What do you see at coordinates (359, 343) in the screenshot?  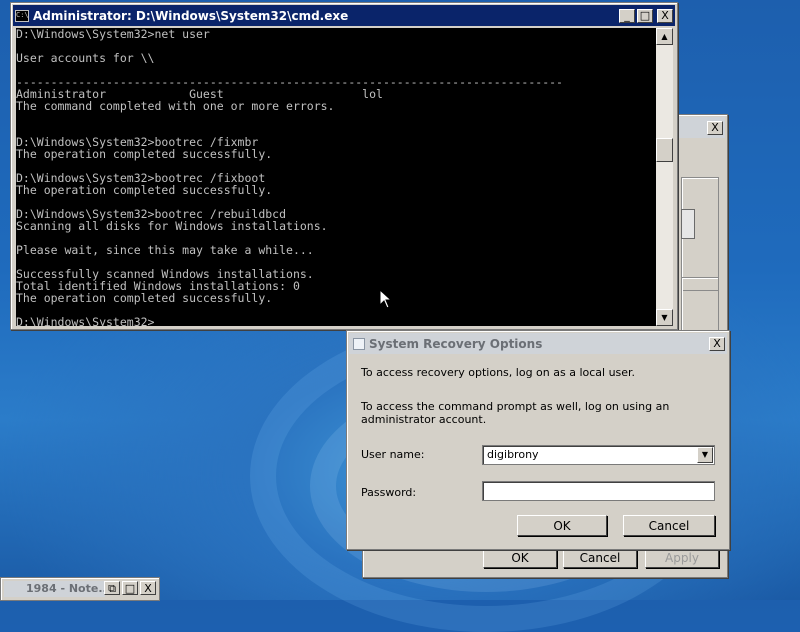 I see `recovery-app-icon` at bounding box center [359, 343].